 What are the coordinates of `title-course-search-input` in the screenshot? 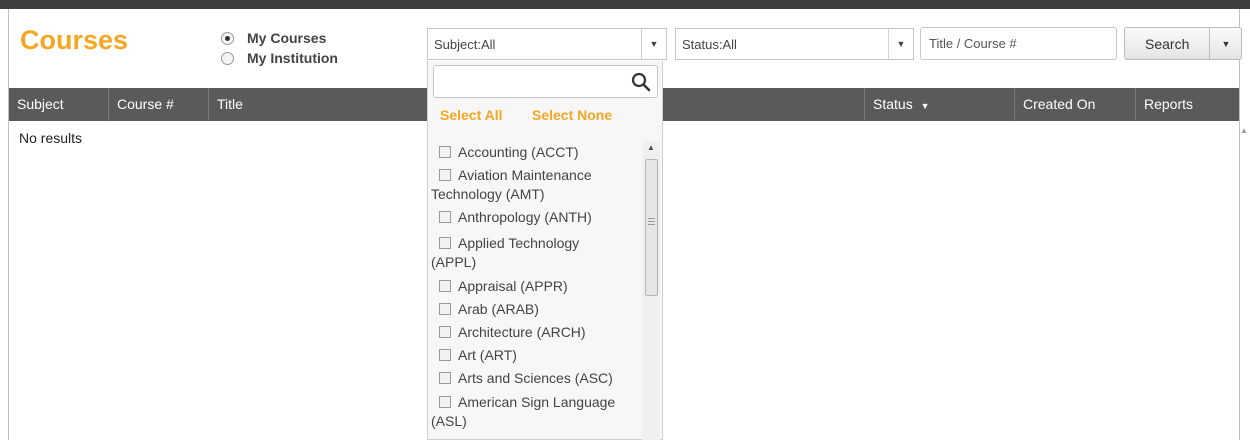 It's located at (1018, 43).